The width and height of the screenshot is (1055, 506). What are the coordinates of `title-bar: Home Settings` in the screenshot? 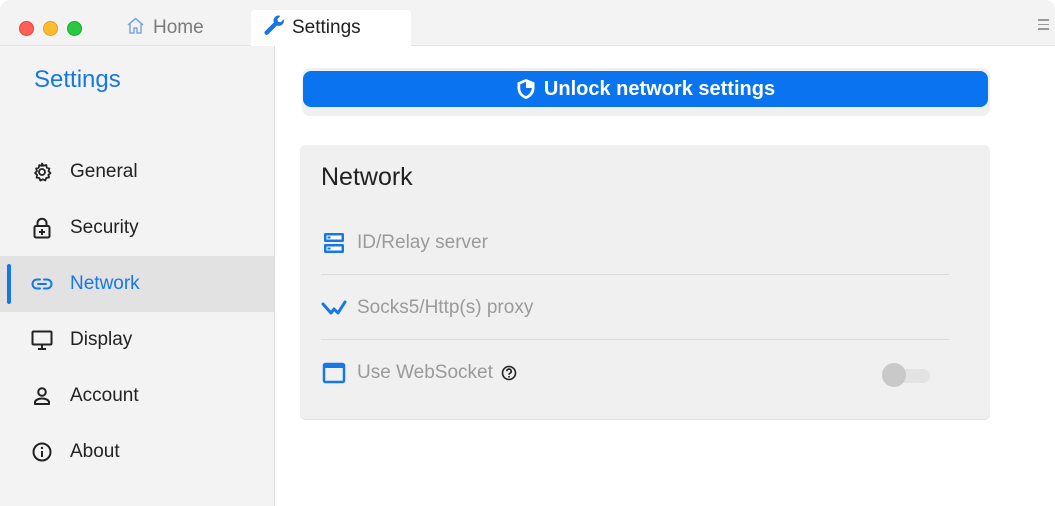 It's located at (527, 23).